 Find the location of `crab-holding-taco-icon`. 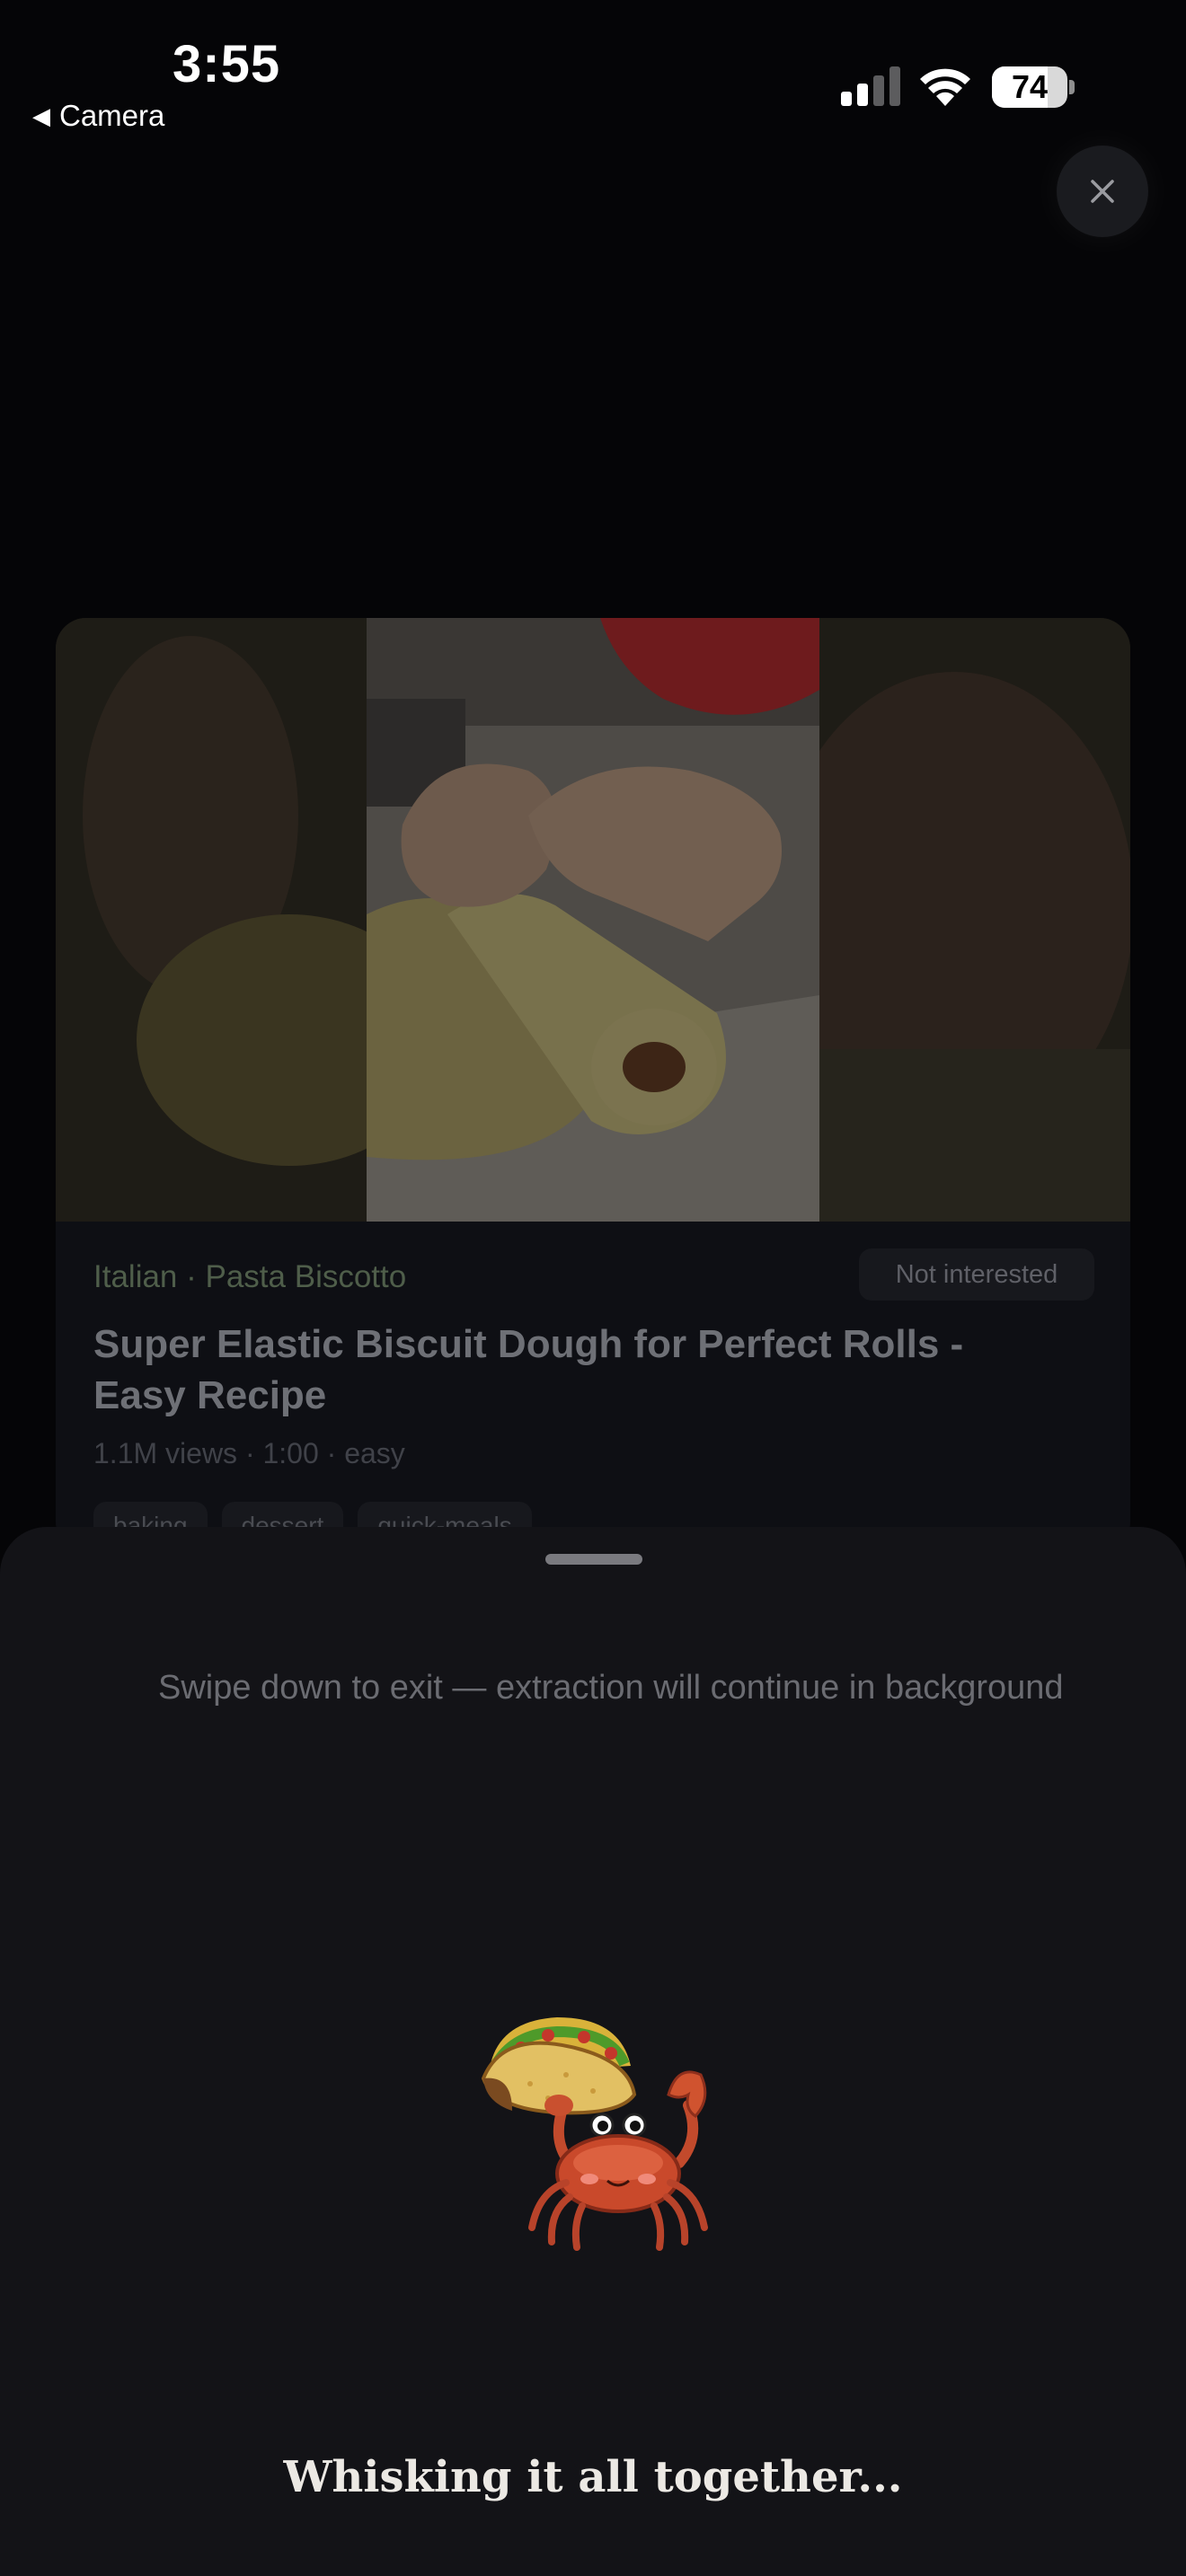

crab-holding-taco-icon is located at coordinates (594, 2134).